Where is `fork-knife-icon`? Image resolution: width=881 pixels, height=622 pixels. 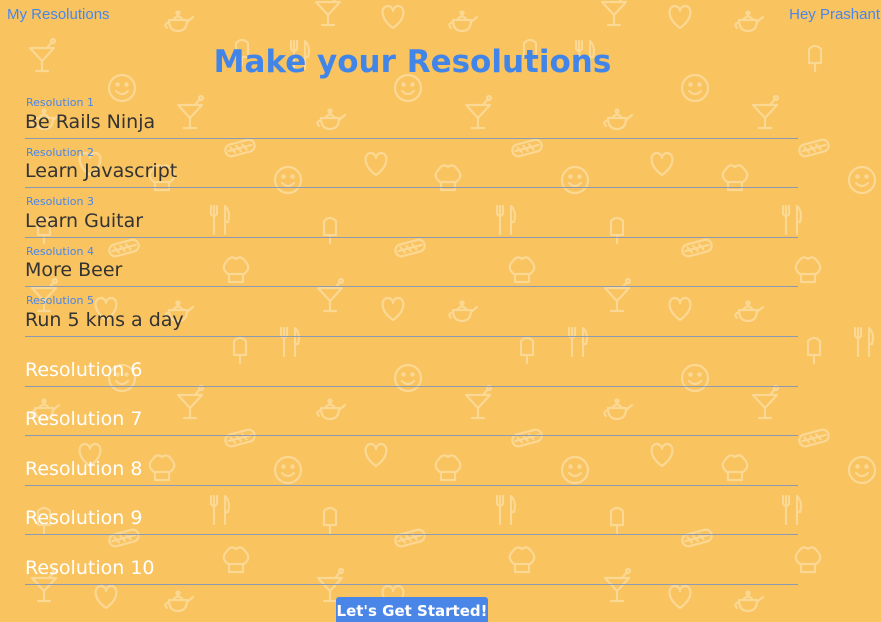
fork-knife-icon is located at coordinates (864, 342).